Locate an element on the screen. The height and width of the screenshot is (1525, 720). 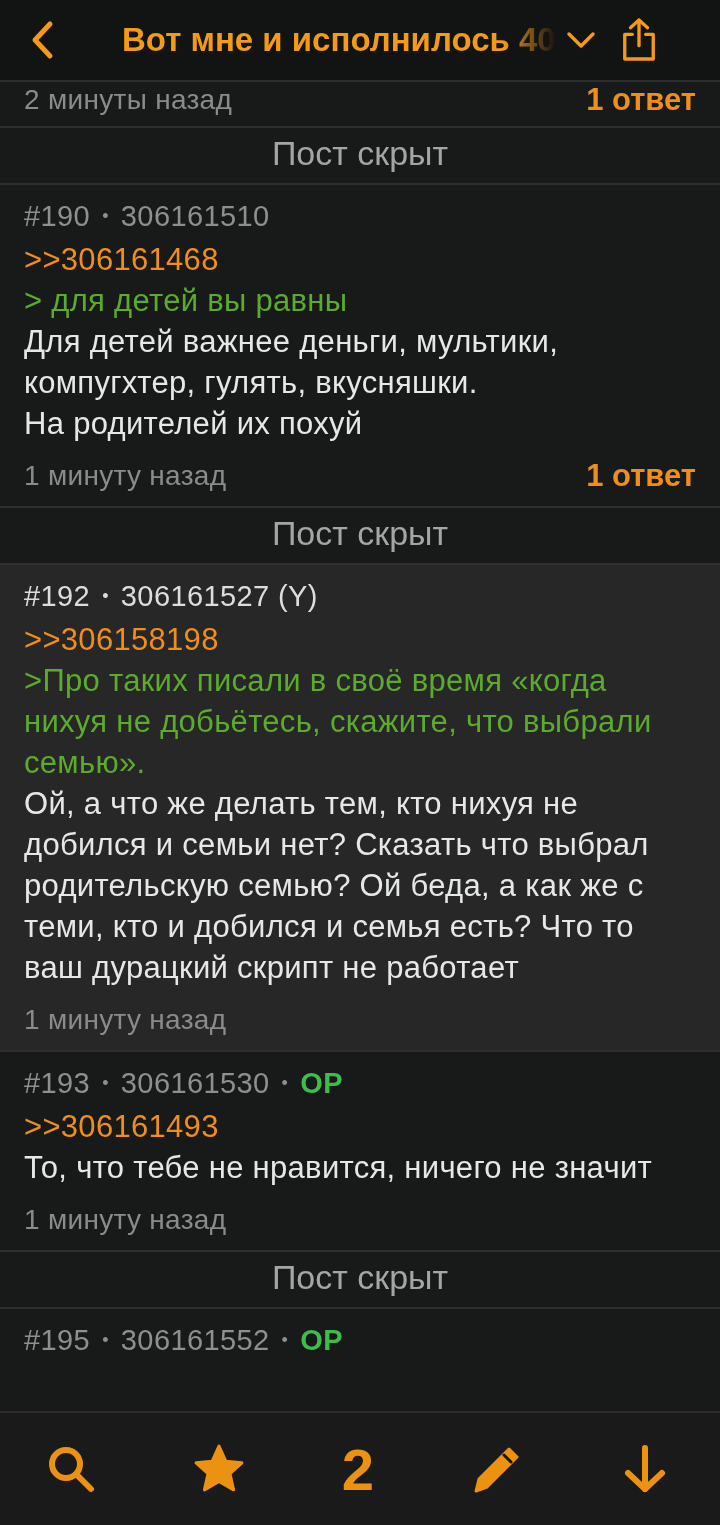
reply-link: >>306158198 is located at coordinates (360, 639).